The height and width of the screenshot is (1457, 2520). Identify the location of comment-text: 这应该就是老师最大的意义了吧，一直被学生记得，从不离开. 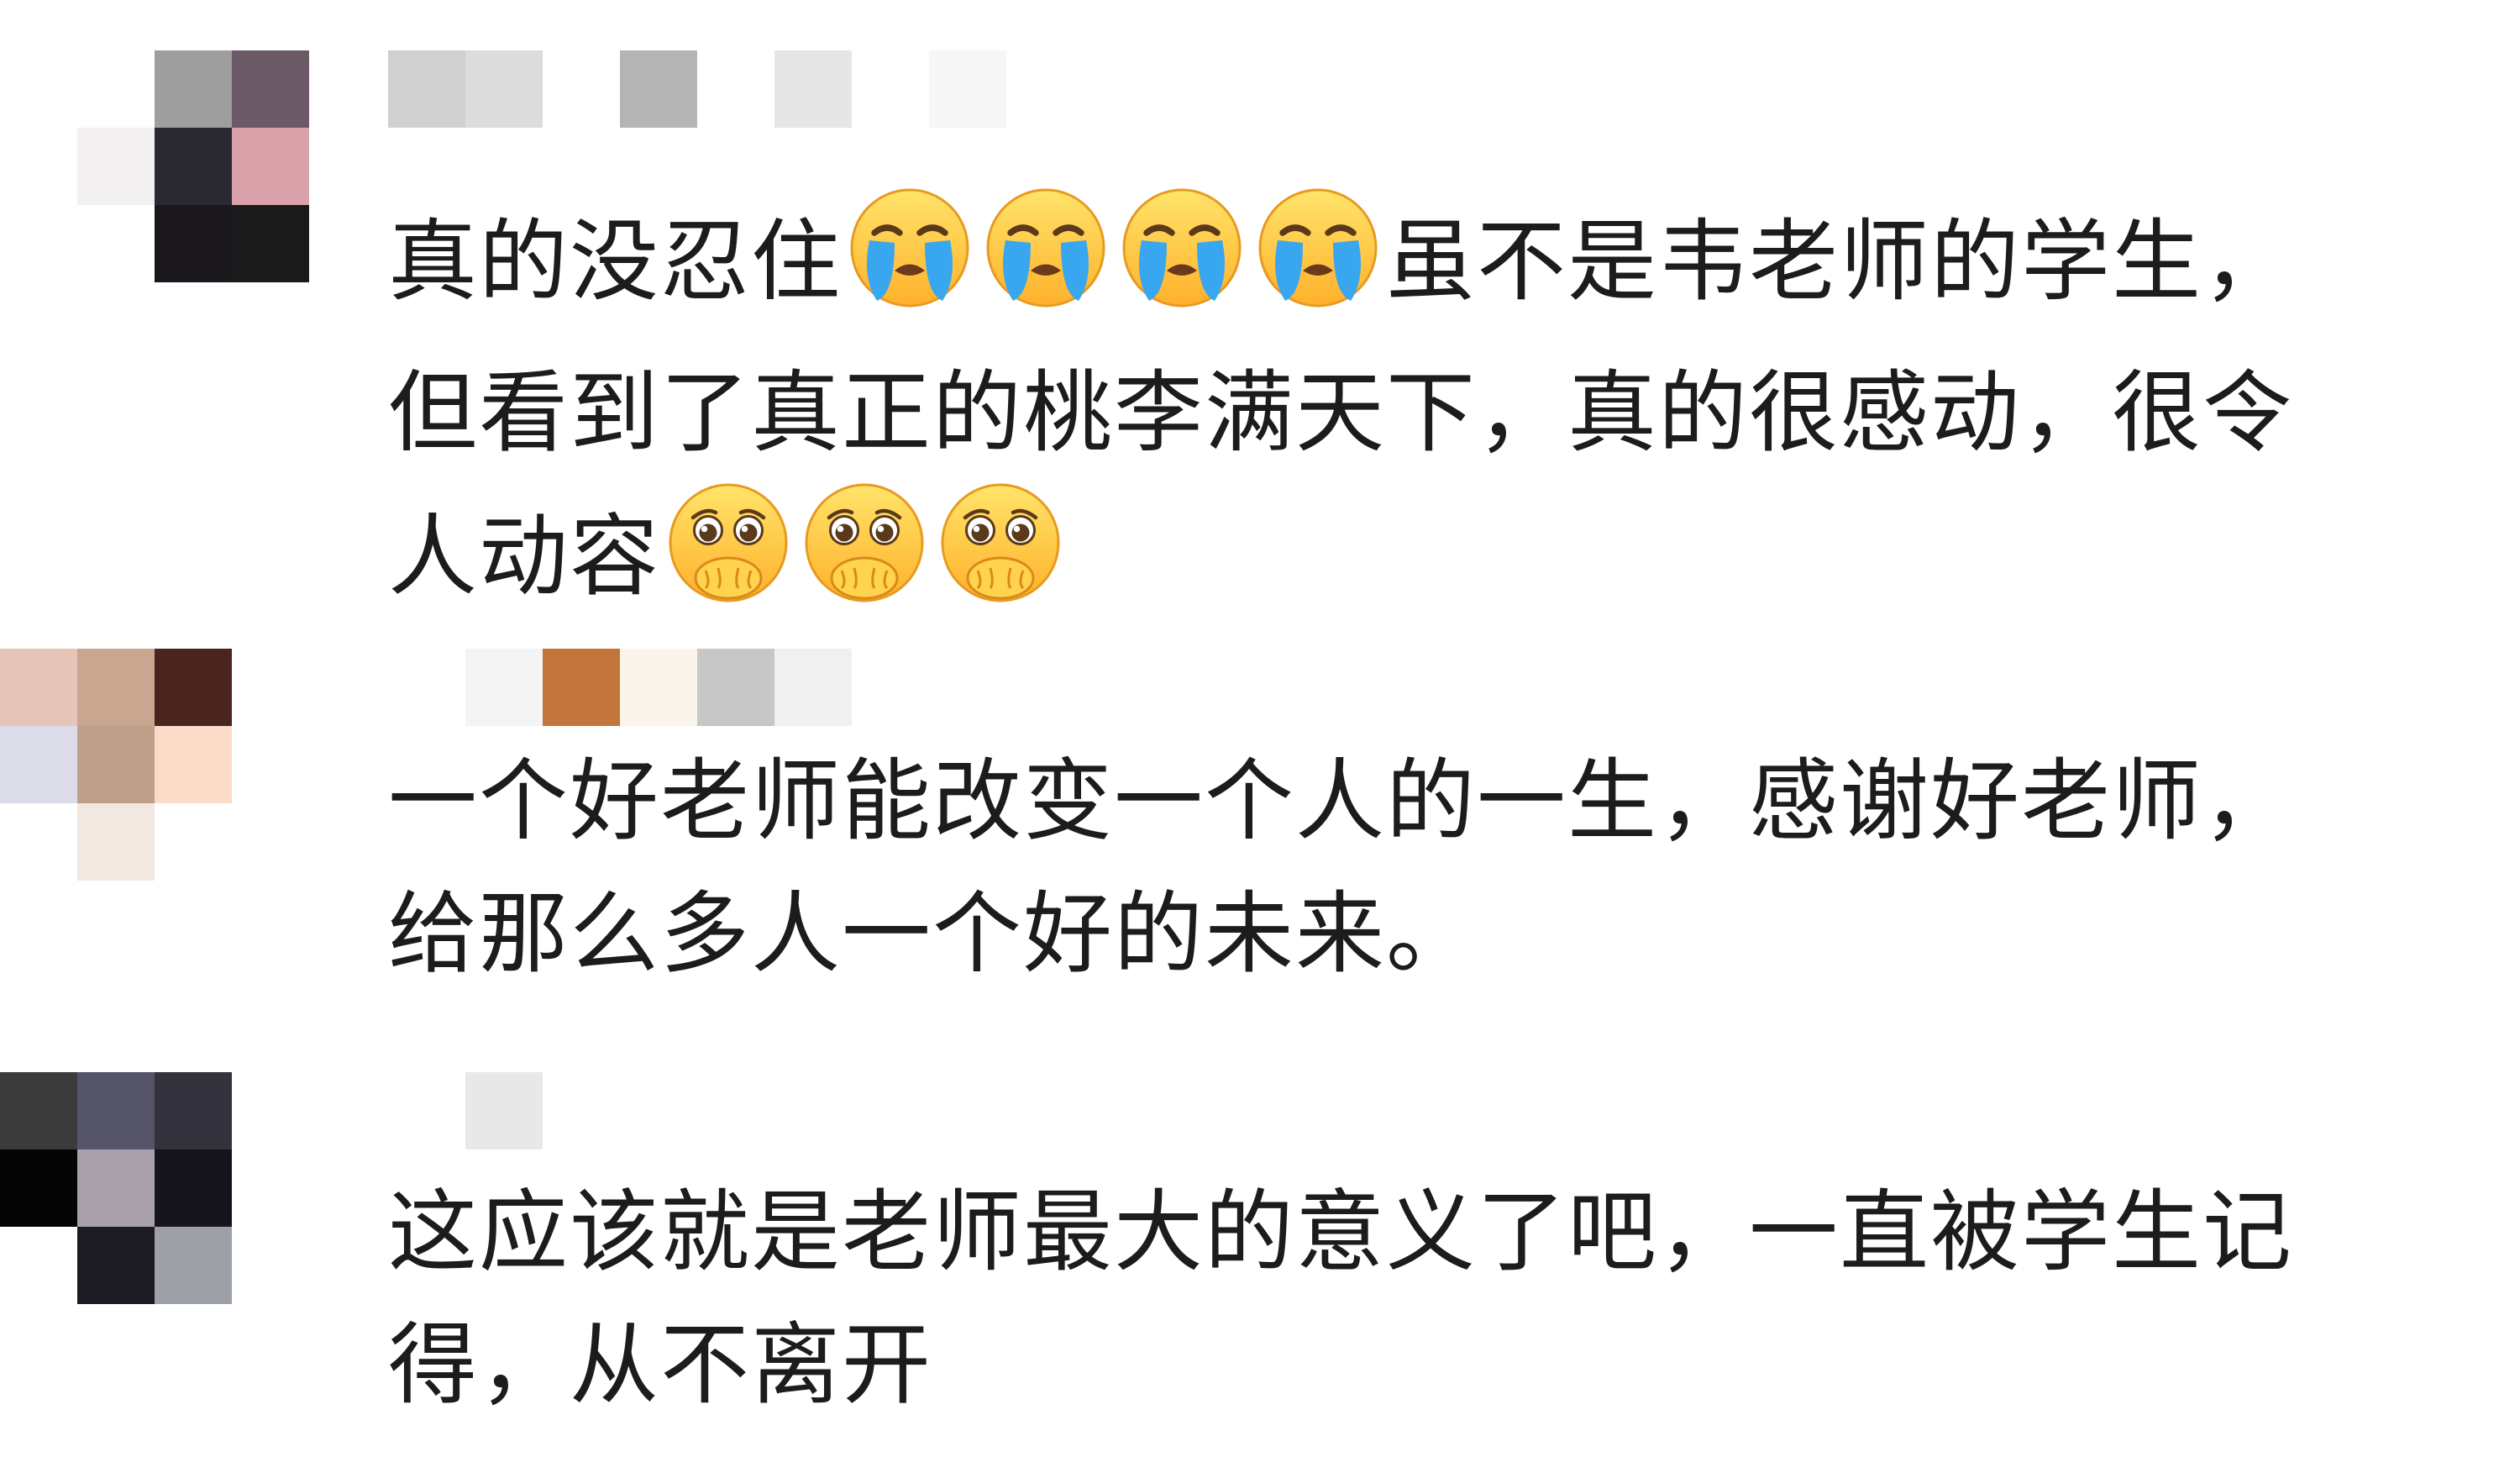
(1340, 1299).